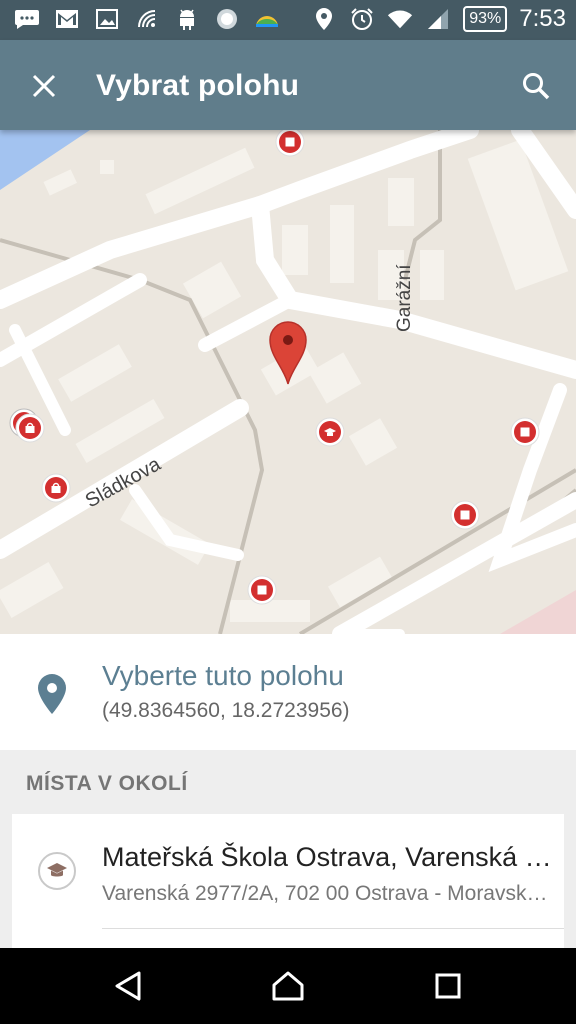  What do you see at coordinates (123, 483) in the screenshot?
I see `street-label-sladkova: Sládkova` at bounding box center [123, 483].